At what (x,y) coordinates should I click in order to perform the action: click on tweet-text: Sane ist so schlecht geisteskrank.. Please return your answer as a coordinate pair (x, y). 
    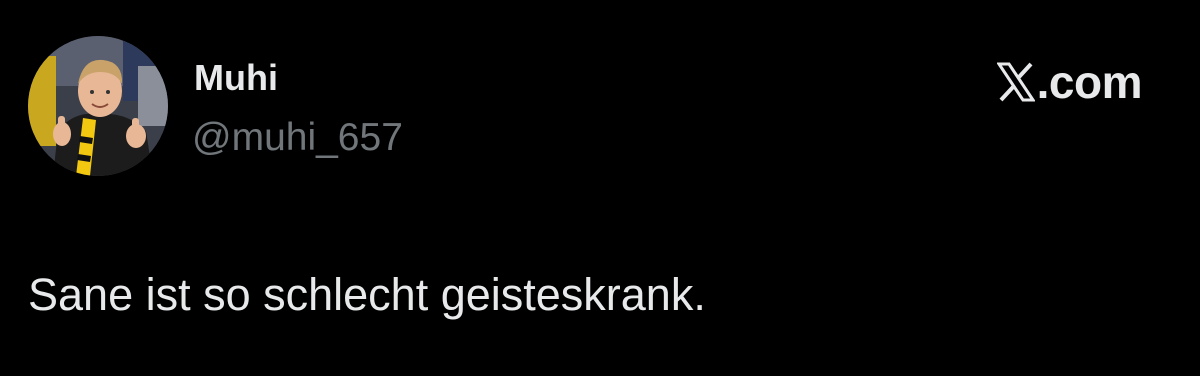
    Looking at the image, I should click on (367, 294).